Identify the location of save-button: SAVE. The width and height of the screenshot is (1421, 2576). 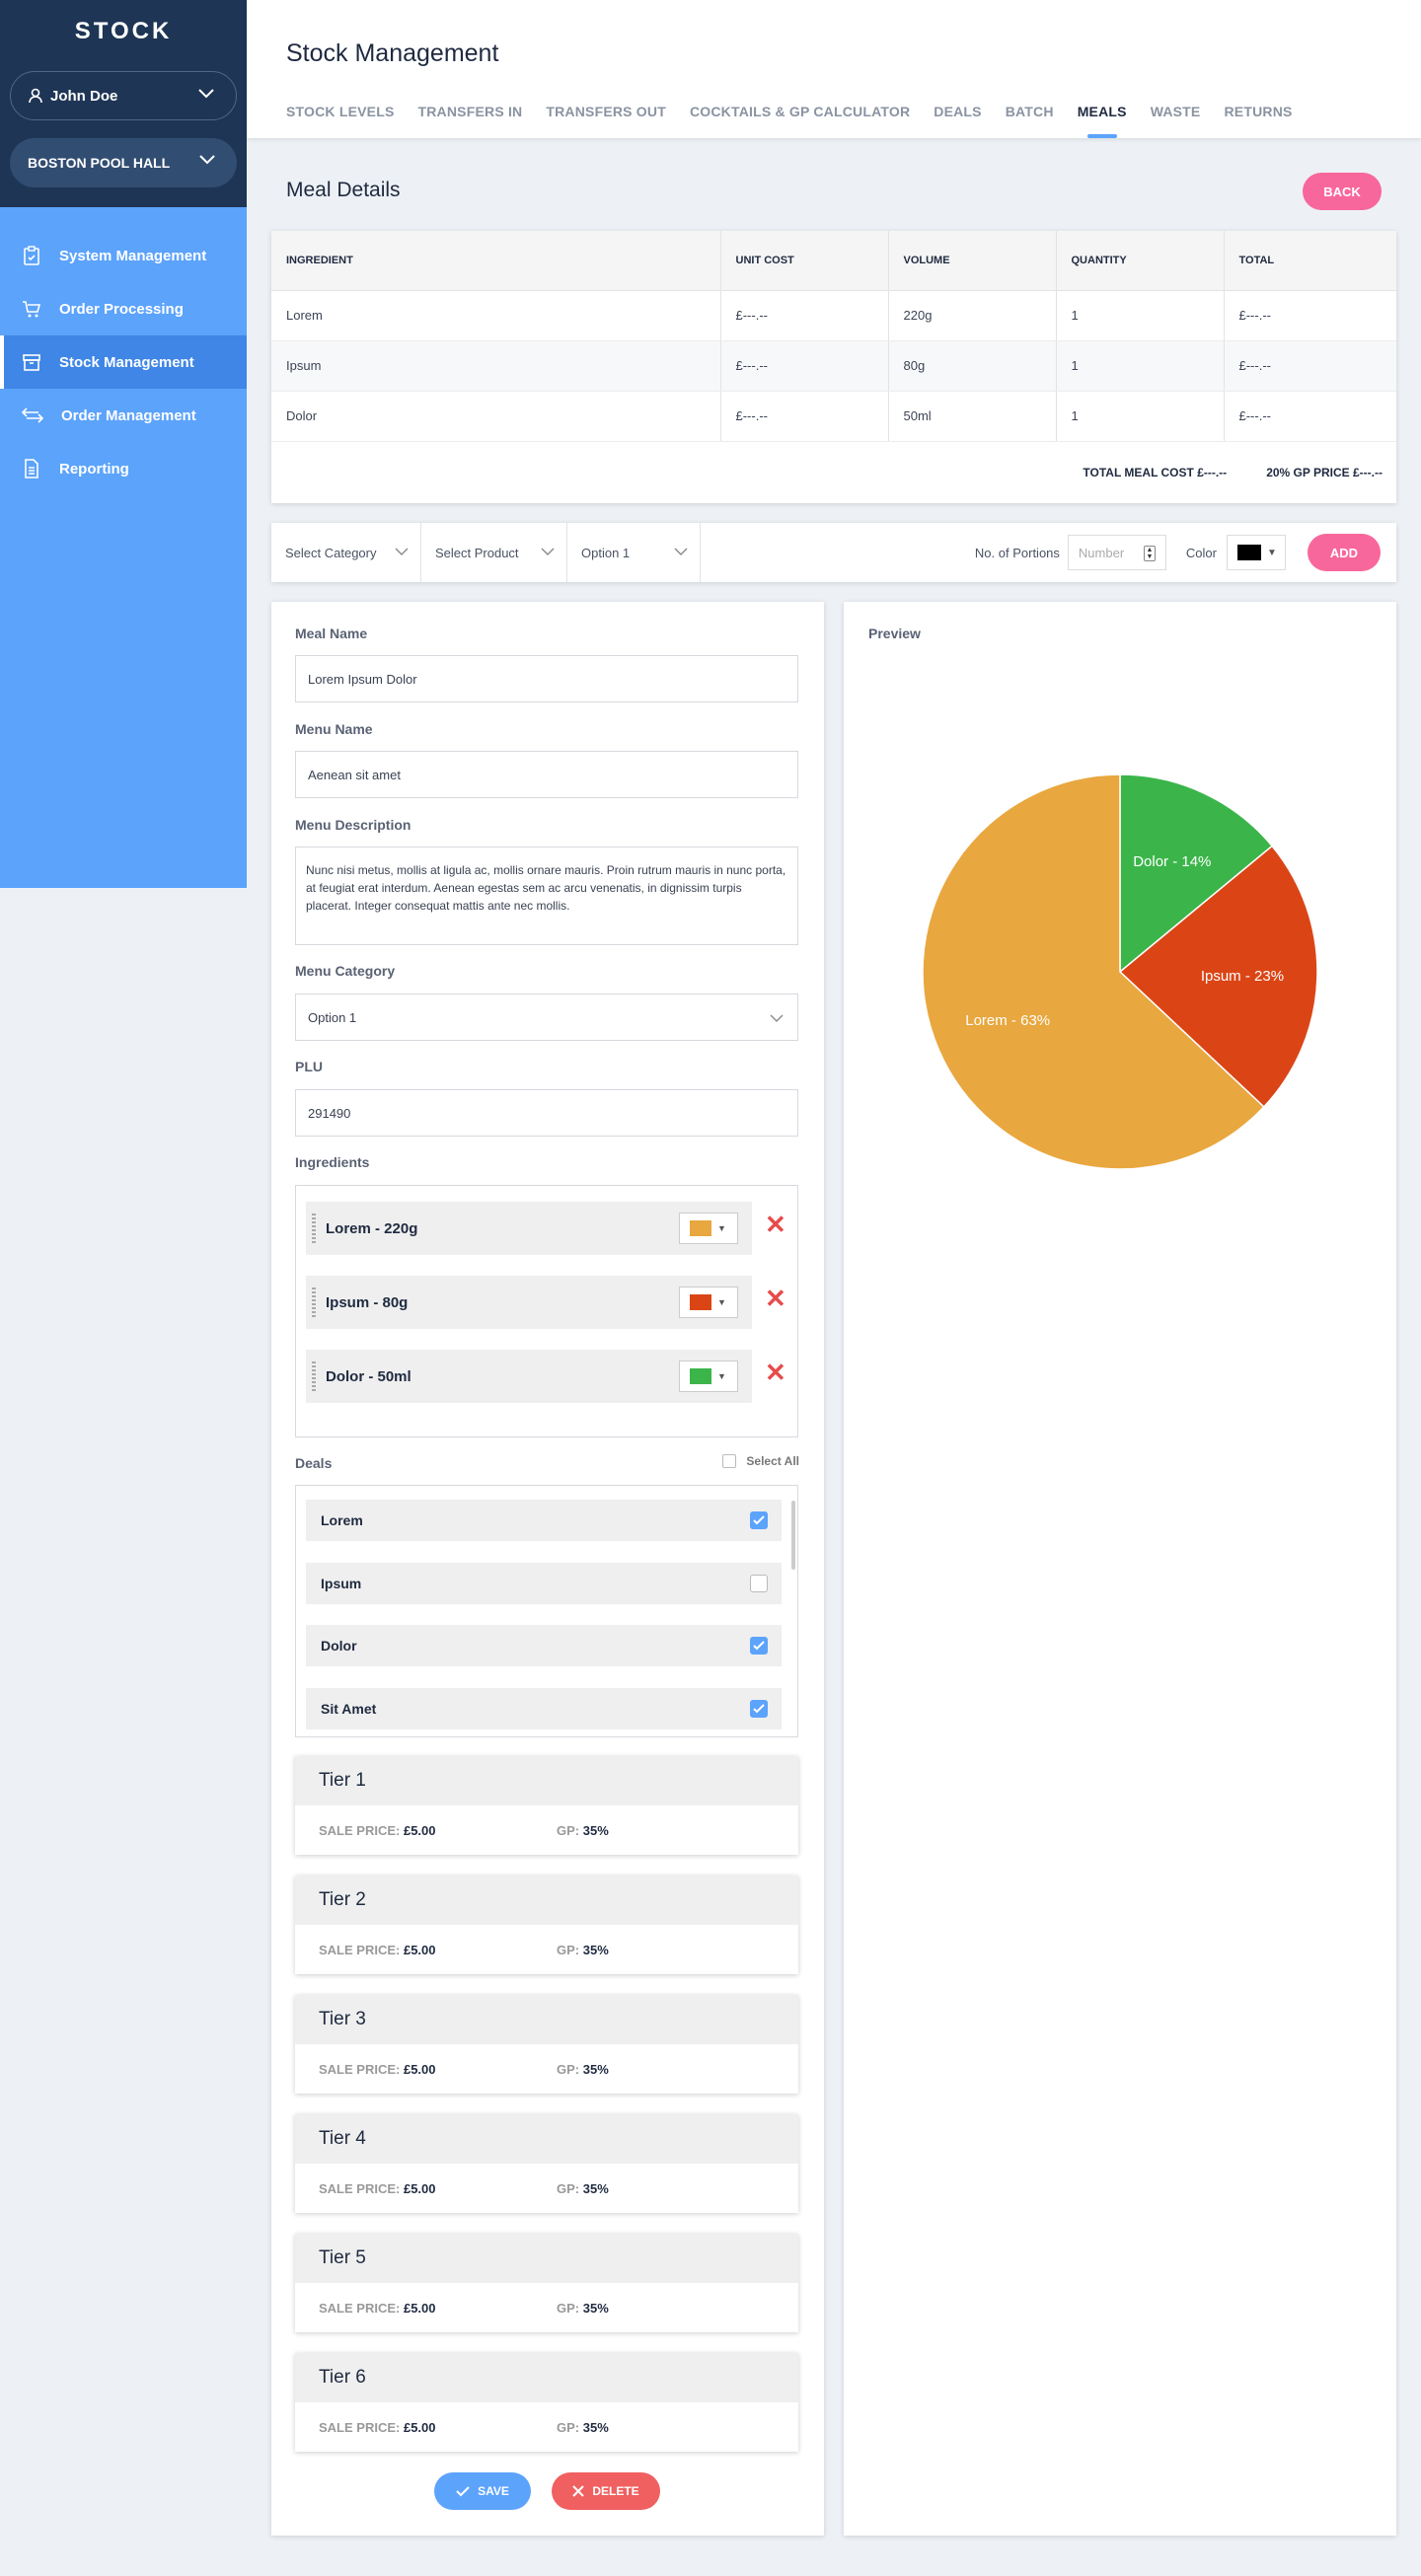
(482, 2491).